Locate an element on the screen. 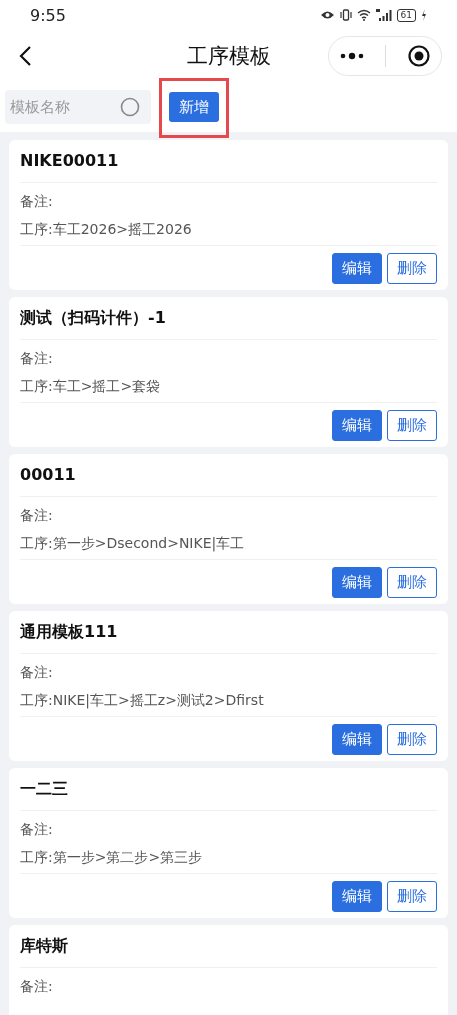 The height and width of the screenshot is (1015, 457). status-time: 9:55 is located at coordinates (48, 15).